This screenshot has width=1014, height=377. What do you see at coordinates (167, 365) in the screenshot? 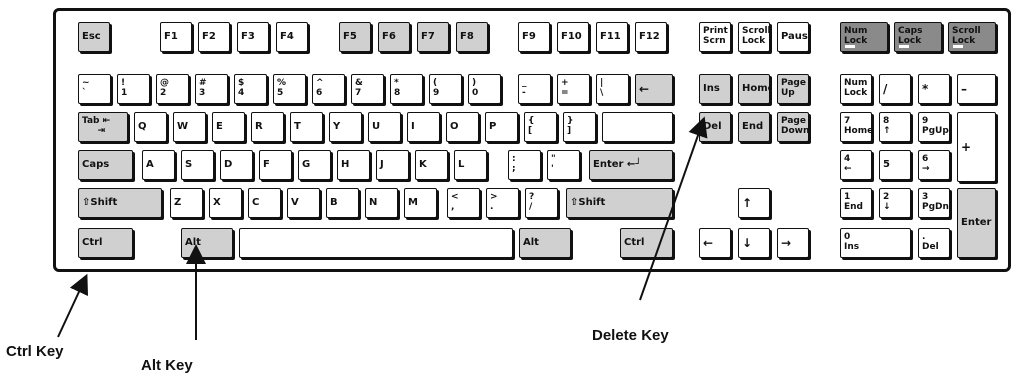
I see `alt-key-callout: Alt Key` at bounding box center [167, 365].